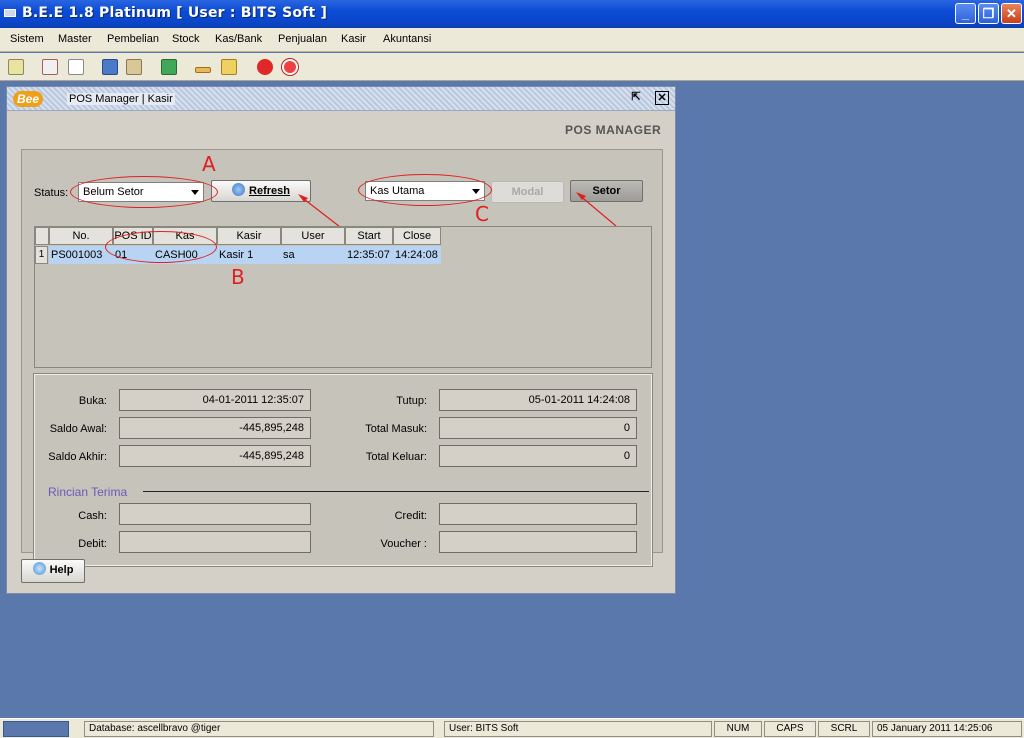  What do you see at coordinates (50, 67) in the screenshot?
I see `edit-icon` at bounding box center [50, 67].